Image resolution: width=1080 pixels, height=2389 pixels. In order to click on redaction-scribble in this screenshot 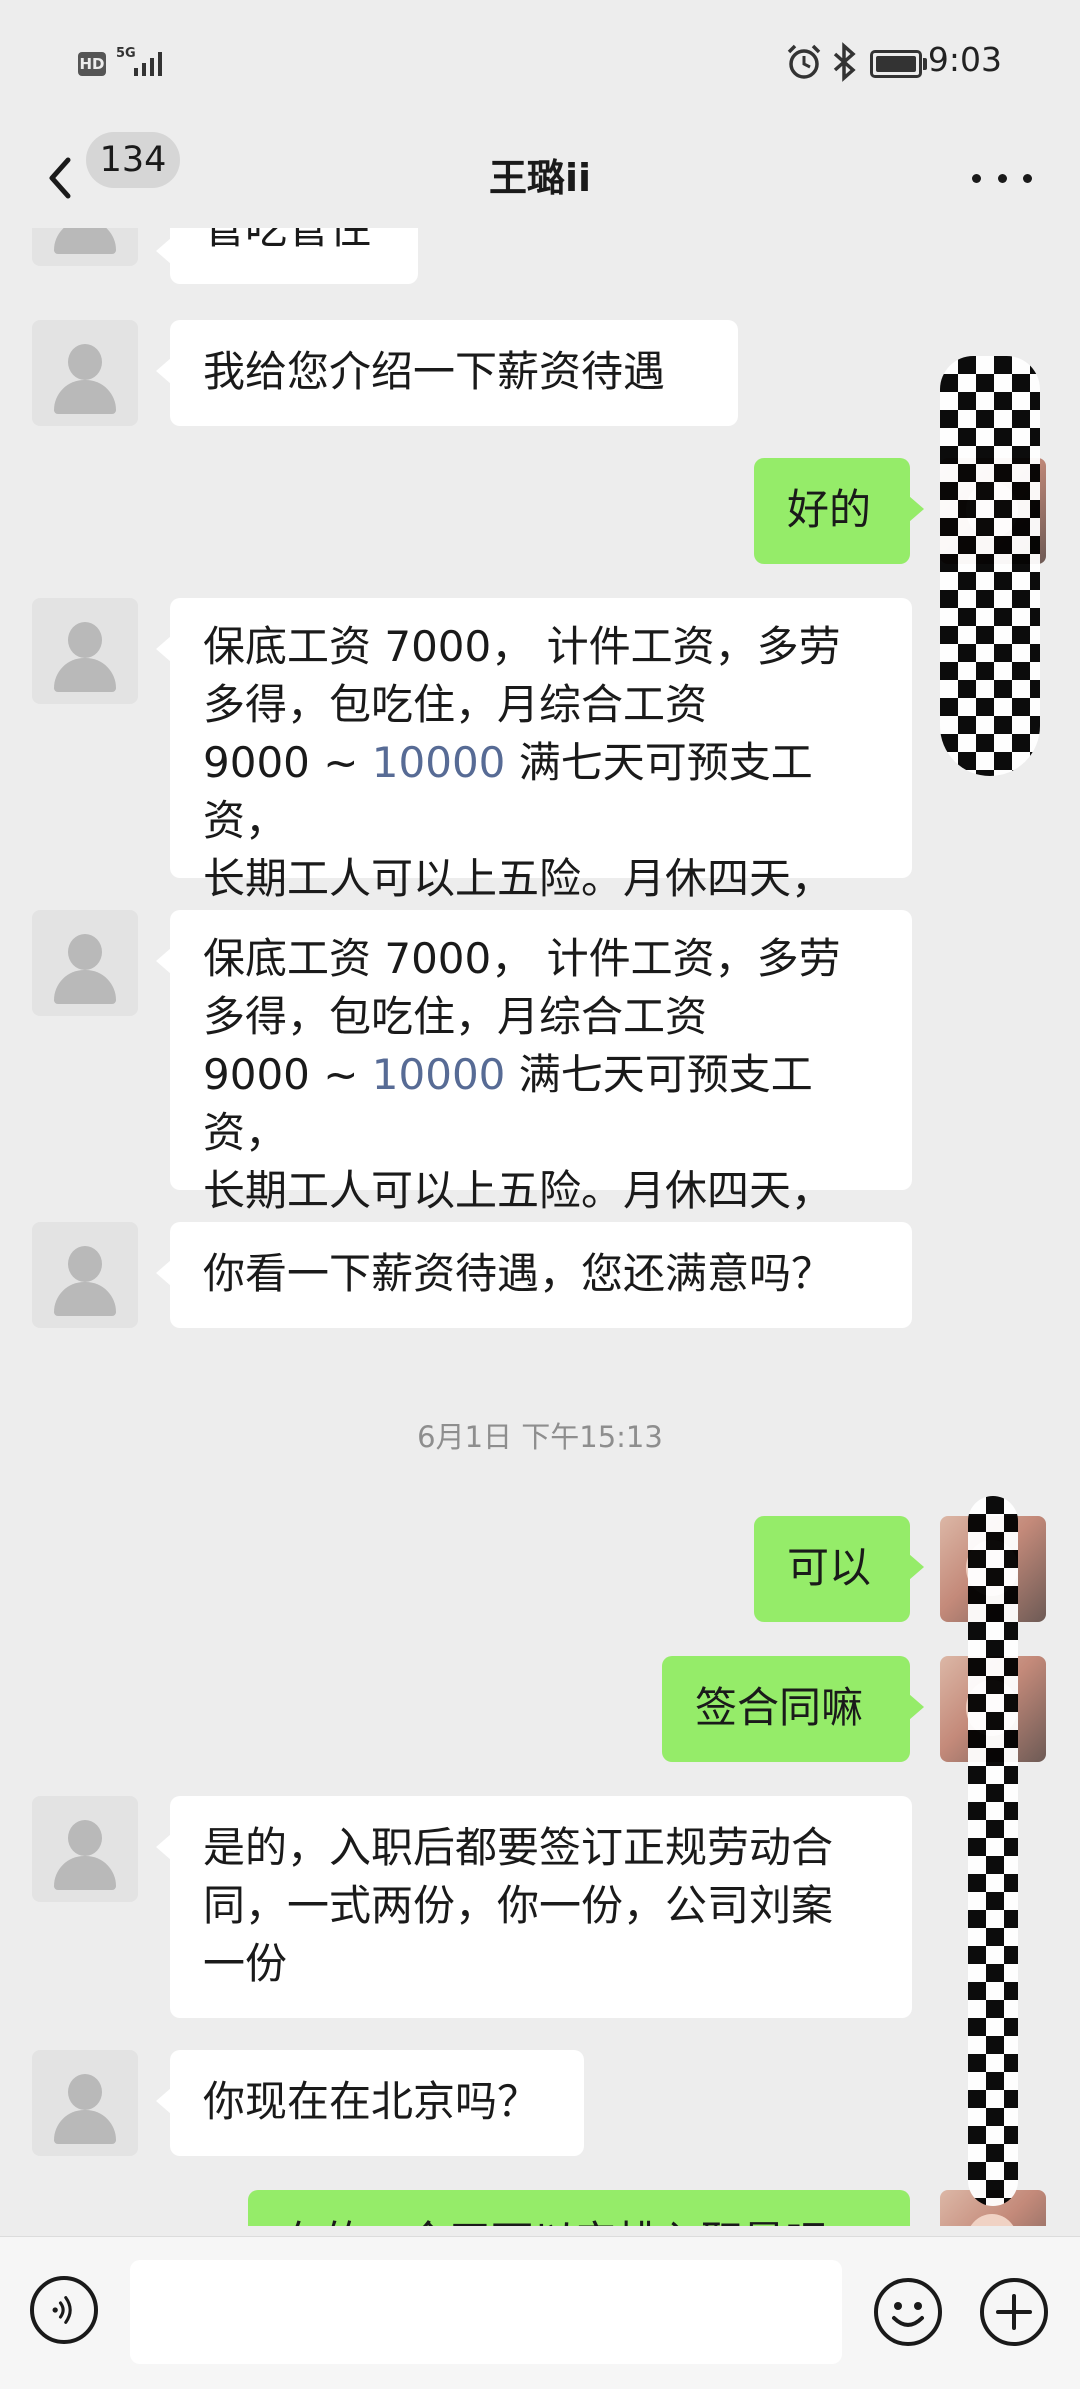, I will do `click(990, 566)`.